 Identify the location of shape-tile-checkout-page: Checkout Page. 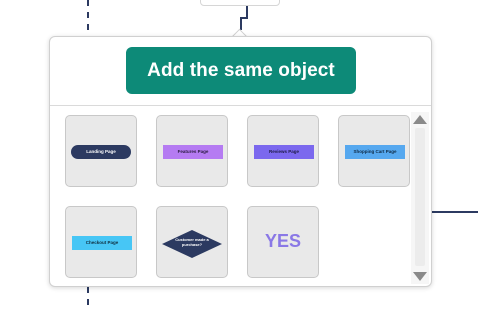
(101, 242).